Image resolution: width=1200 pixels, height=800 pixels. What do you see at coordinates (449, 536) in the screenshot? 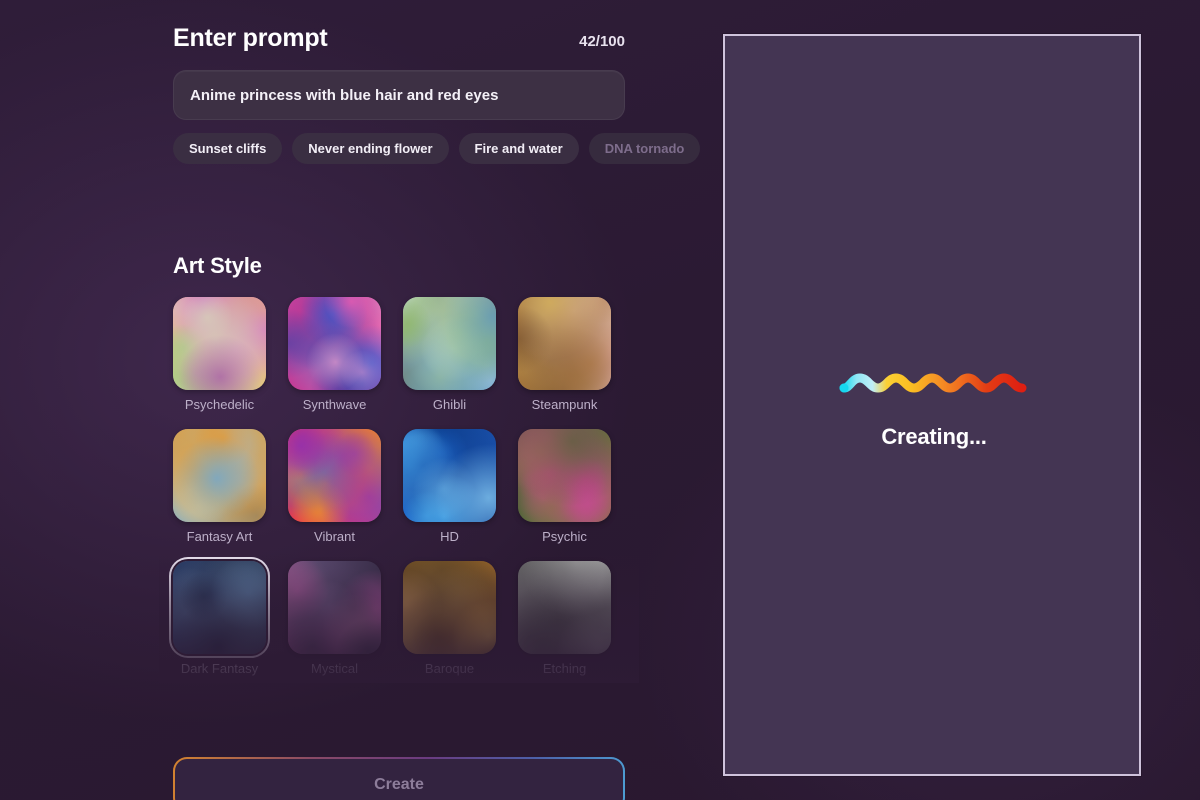
I see `art-style-label: HD` at bounding box center [449, 536].